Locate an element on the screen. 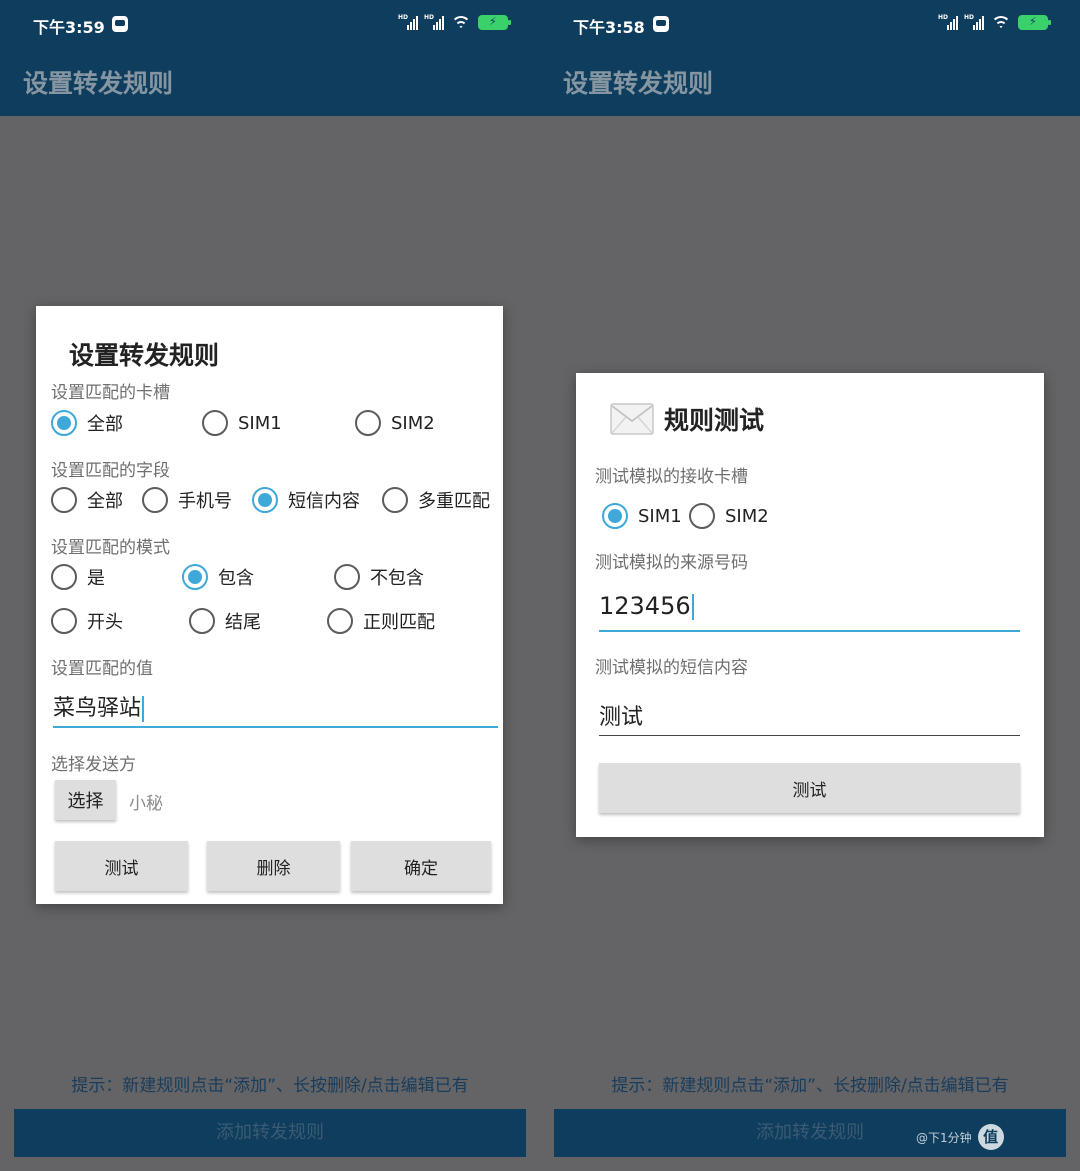 Image resolution: width=1080 pixels, height=1171 pixels. watermark: @下1分钟 值 is located at coordinates (960, 1137).